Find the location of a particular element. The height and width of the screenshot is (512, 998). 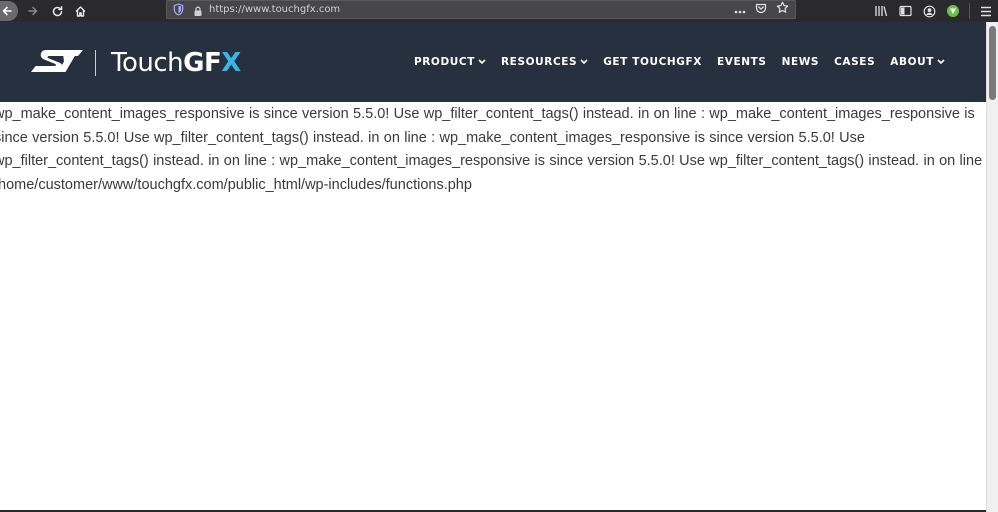

sidebar-icon is located at coordinates (905, 11).